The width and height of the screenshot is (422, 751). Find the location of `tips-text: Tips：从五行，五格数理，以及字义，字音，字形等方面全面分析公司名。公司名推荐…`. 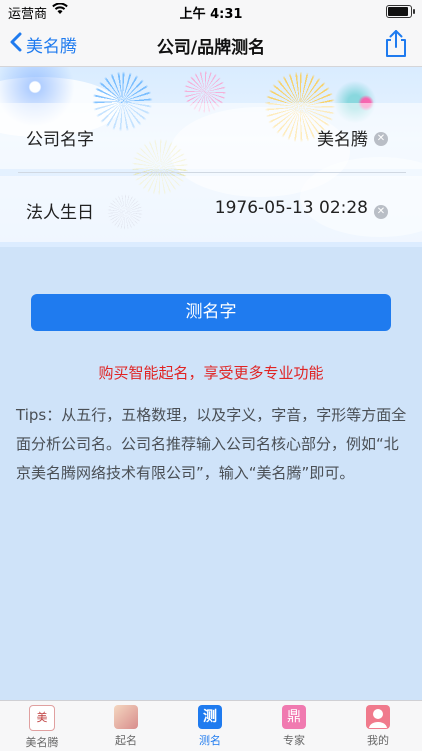

tips-text: Tips：从五行，五格数理，以及字义，字音，字形等方面全面分析公司名。公司名推荐… is located at coordinates (211, 444).